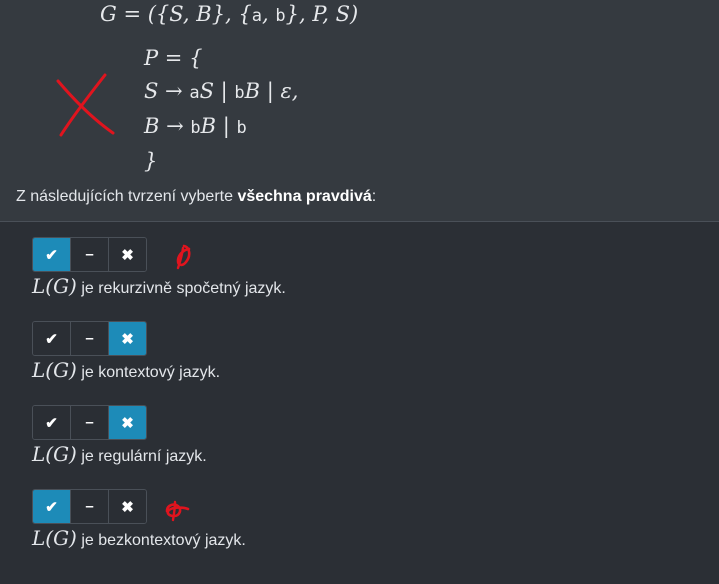 This screenshot has width=719, height=584. What do you see at coordinates (195, 126) in the screenshot?
I see `rule-line-b: B → bB | b` at bounding box center [195, 126].